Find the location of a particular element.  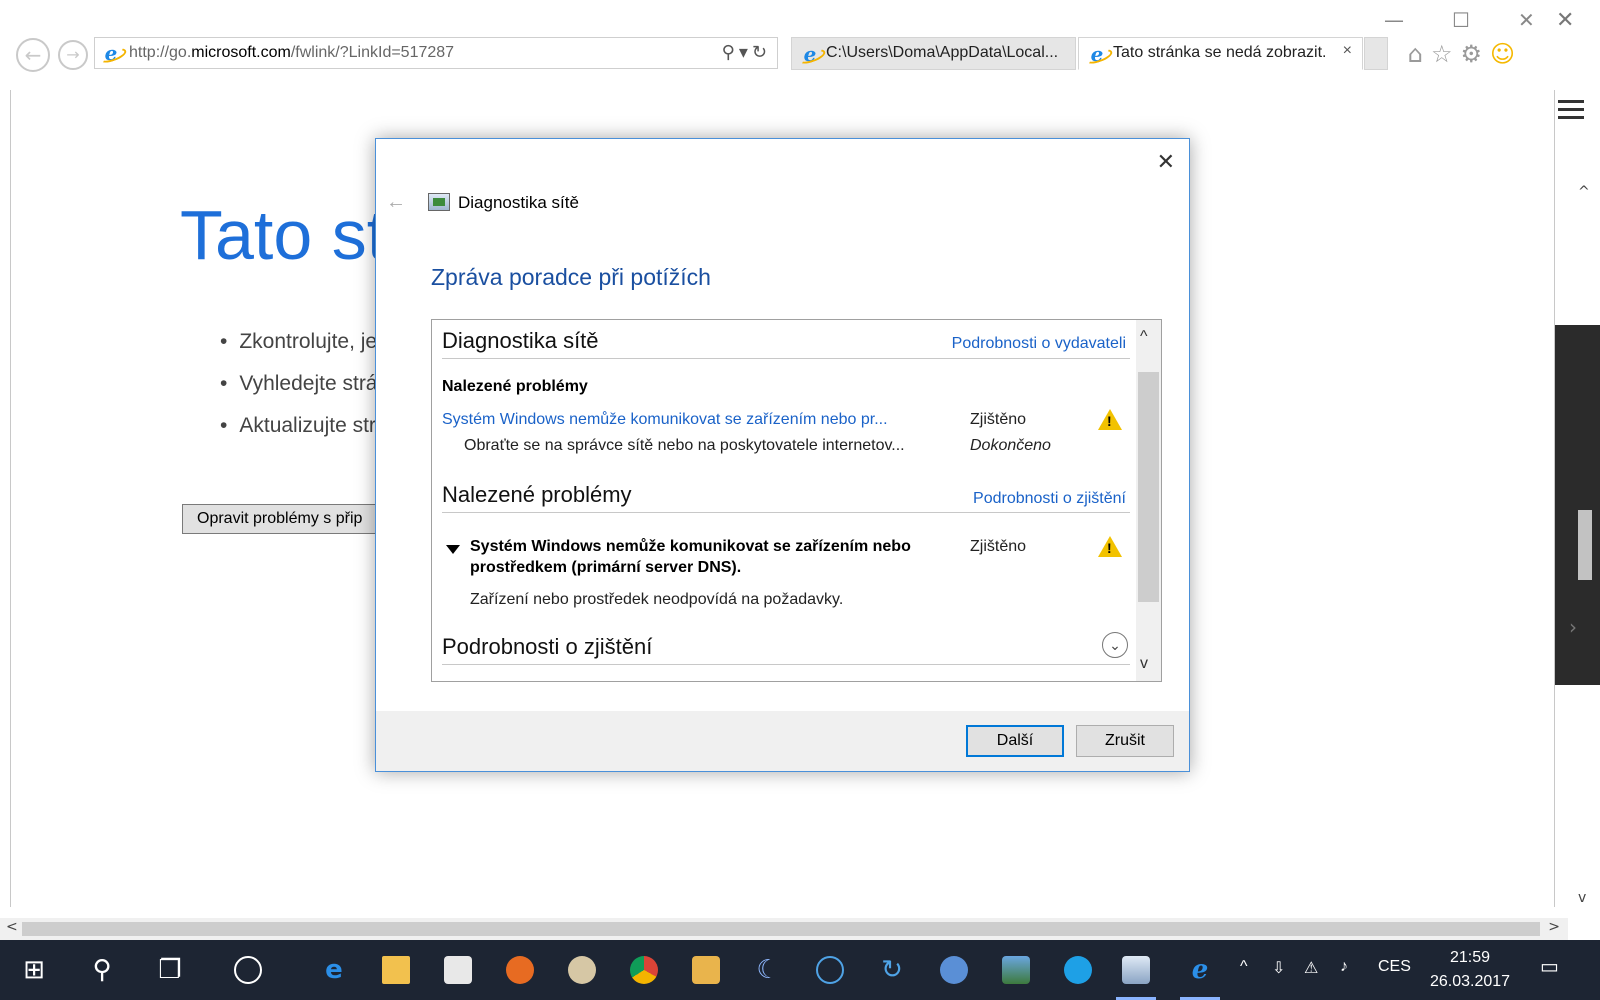

paint-icon is located at coordinates (582, 970).